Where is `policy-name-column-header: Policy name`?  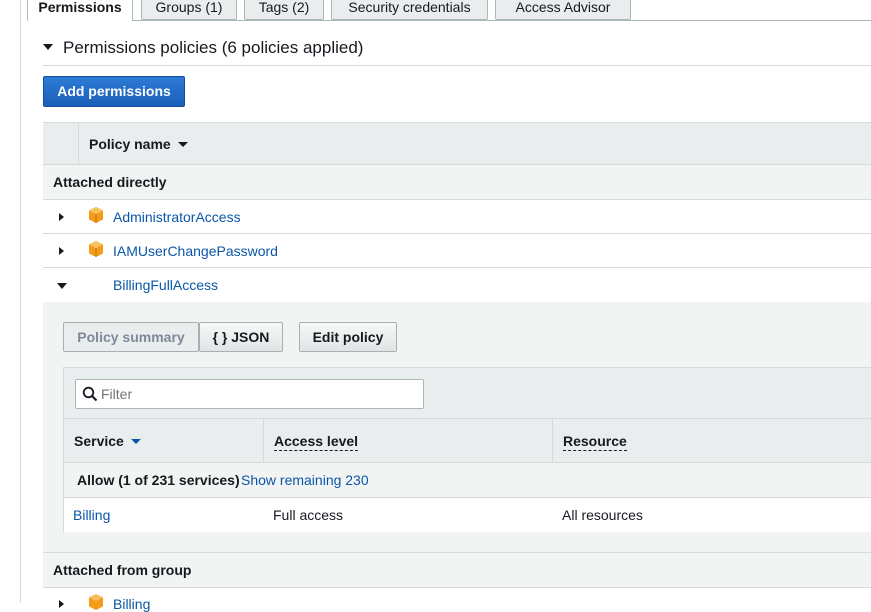
policy-name-column-header: Policy name is located at coordinates (130, 144).